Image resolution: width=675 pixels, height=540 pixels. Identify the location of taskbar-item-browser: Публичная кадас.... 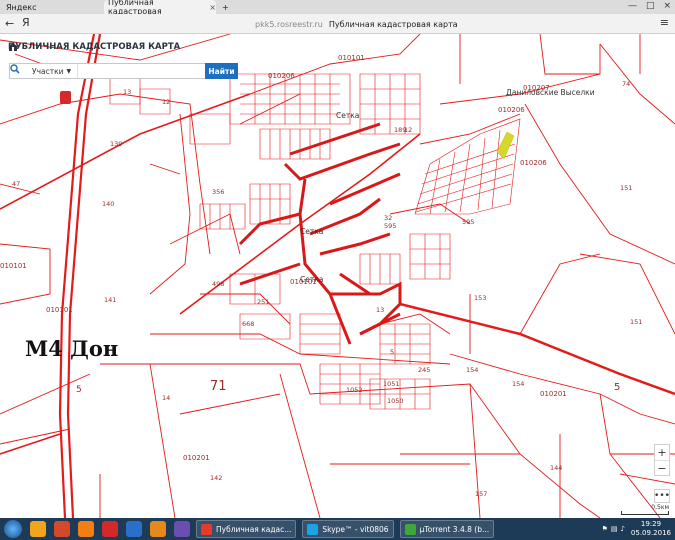
(246, 529).